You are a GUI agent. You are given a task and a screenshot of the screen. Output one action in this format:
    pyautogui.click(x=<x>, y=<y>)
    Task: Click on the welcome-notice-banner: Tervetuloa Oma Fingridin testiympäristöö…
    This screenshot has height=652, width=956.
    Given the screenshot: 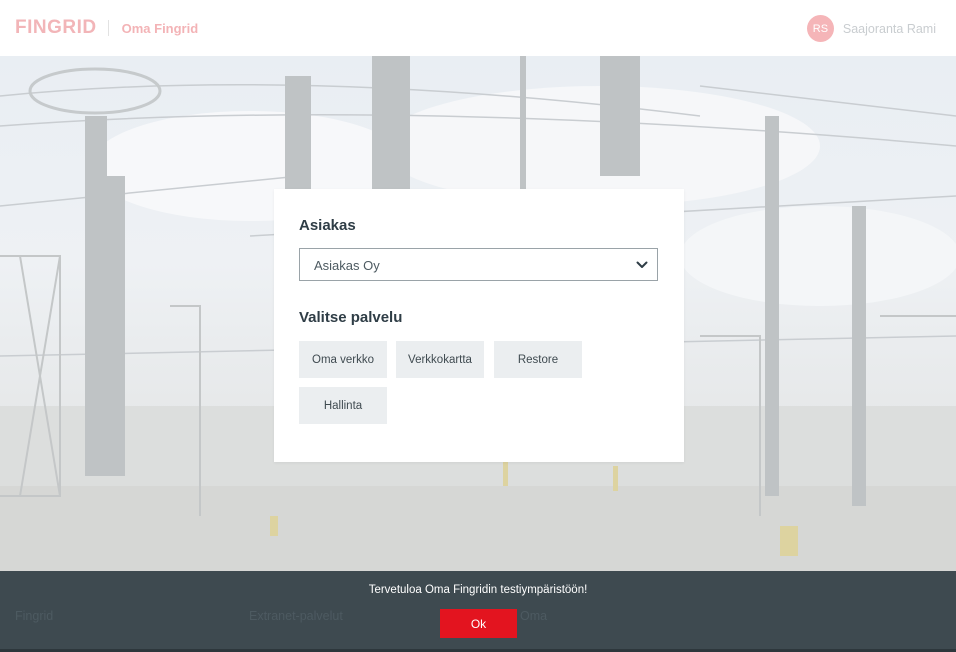 What is the action you would take?
    pyautogui.click(x=478, y=611)
    